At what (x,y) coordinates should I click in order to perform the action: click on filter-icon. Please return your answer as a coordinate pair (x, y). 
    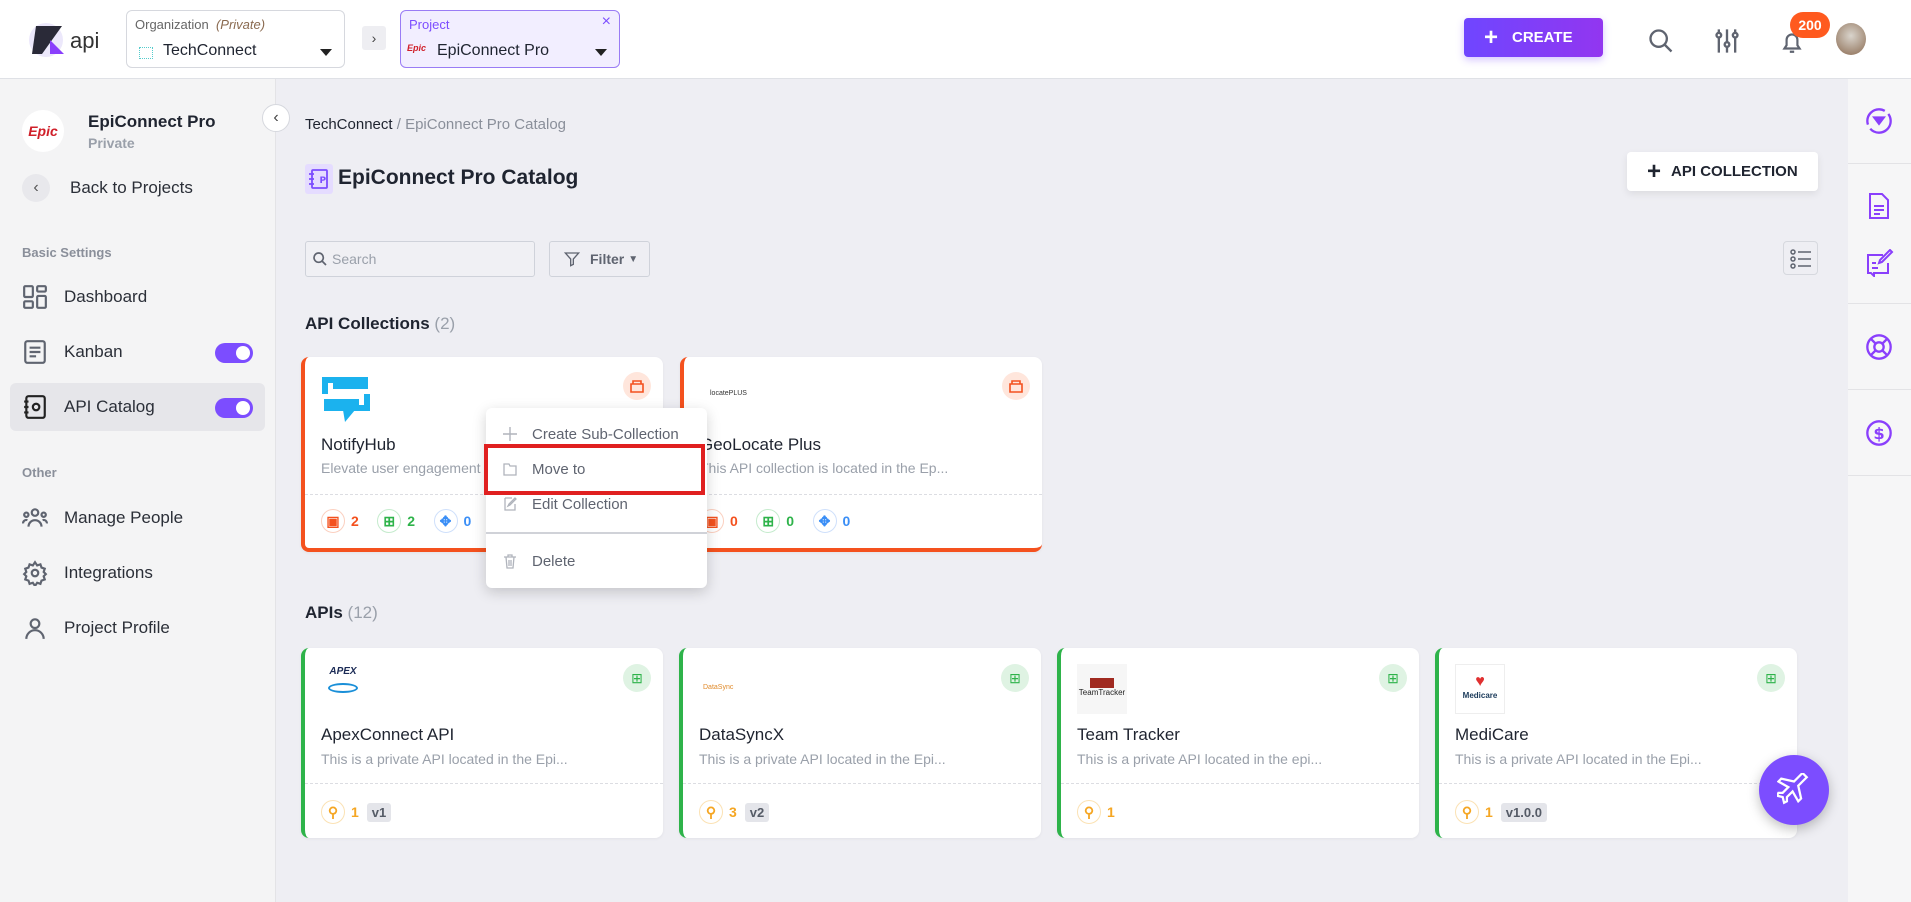
    Looking at the image, I should click on (572, 259).